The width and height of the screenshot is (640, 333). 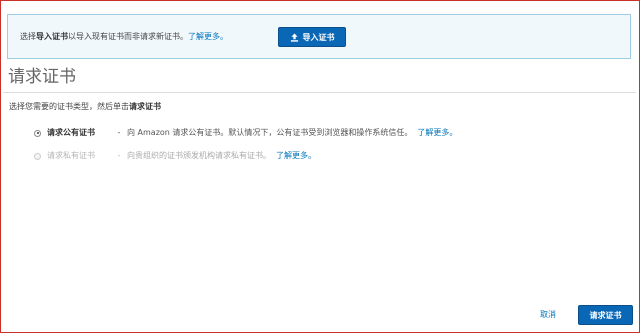 What do you see at coordinates (128, 36) in the screenshot?
I see `info-text-suffix: 以导入现有证书而非请求新证书。` at bounding box center [128, 36].